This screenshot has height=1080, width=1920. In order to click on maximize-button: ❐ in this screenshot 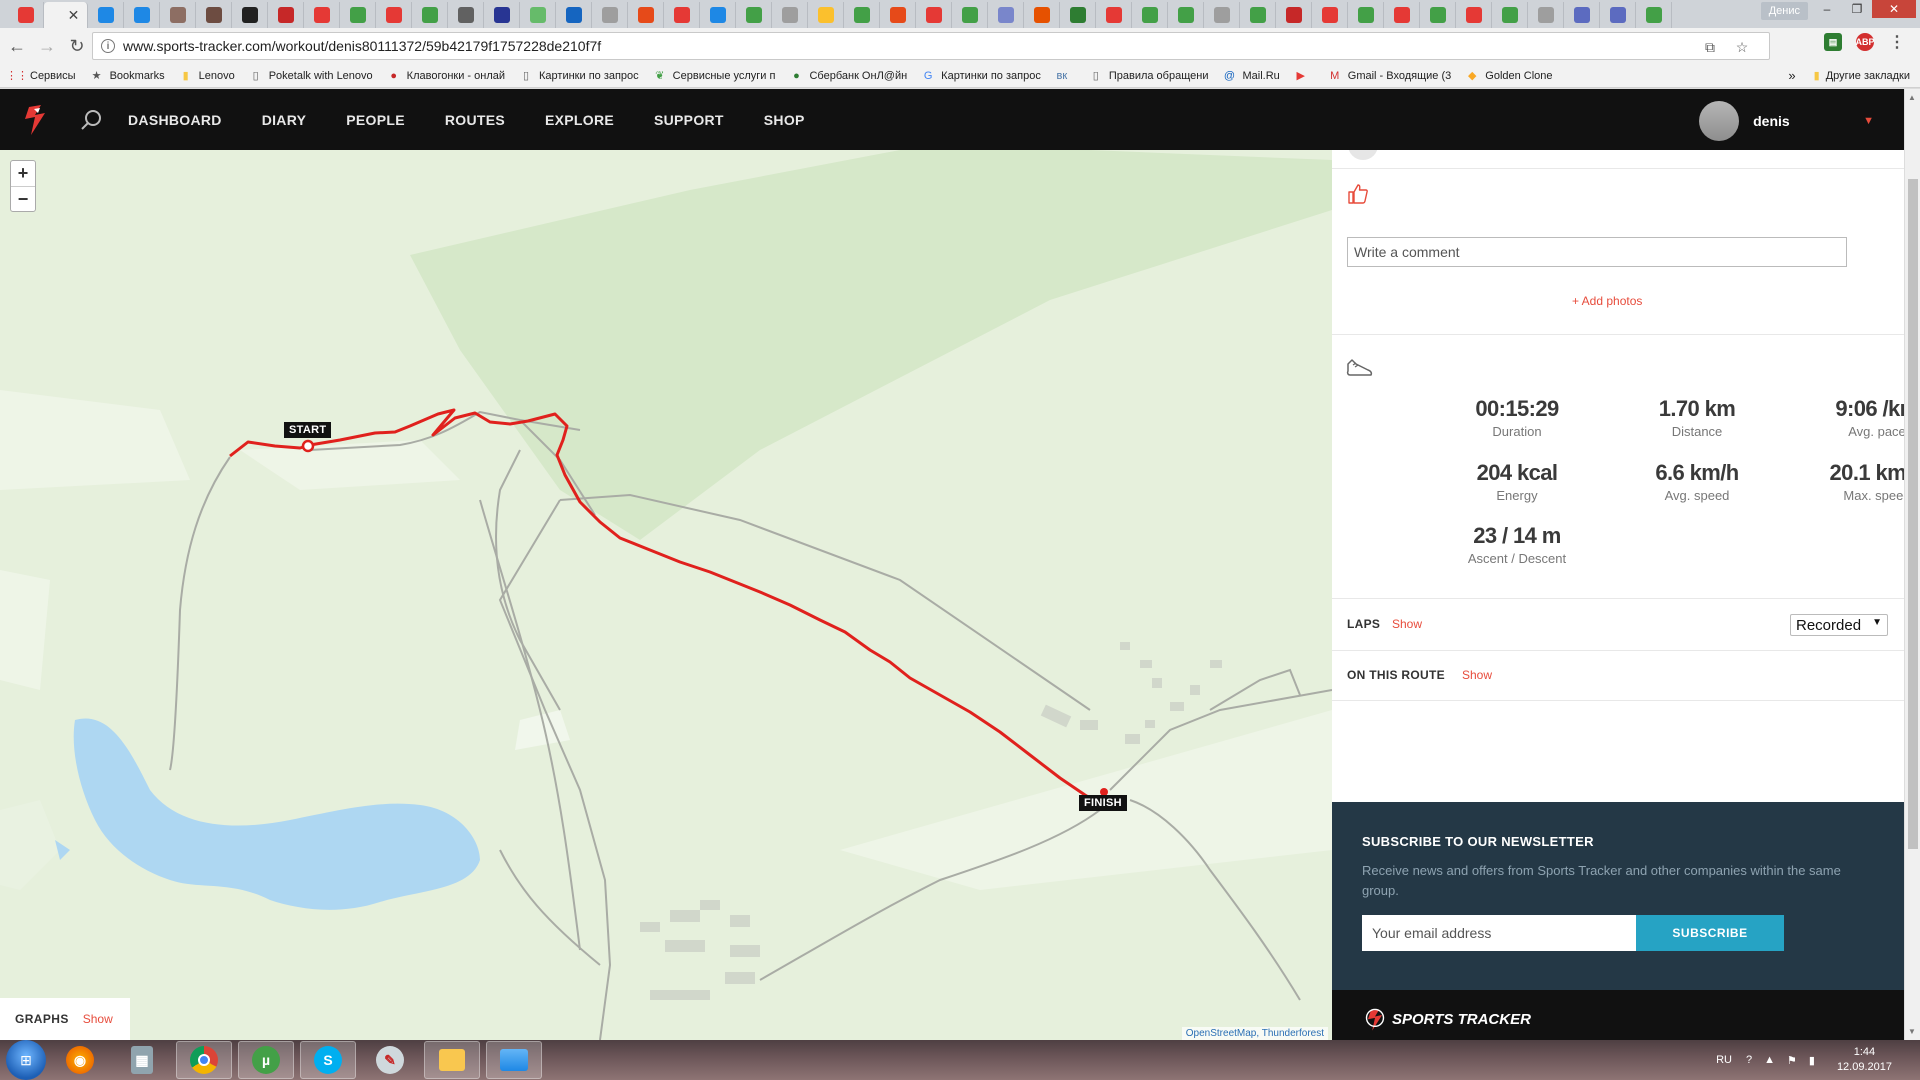, I will do `click(1857, 9)`.